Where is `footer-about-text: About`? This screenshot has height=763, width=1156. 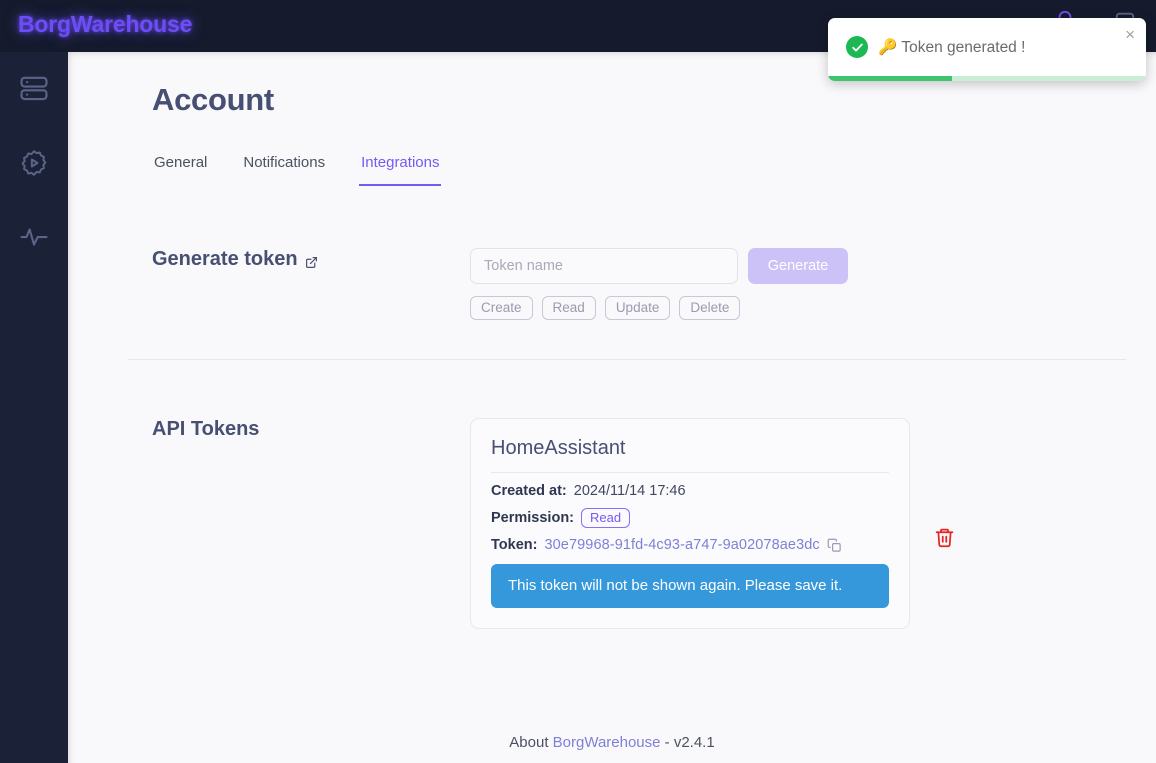 footer-about-text: About is located at coordinates (529, 742).